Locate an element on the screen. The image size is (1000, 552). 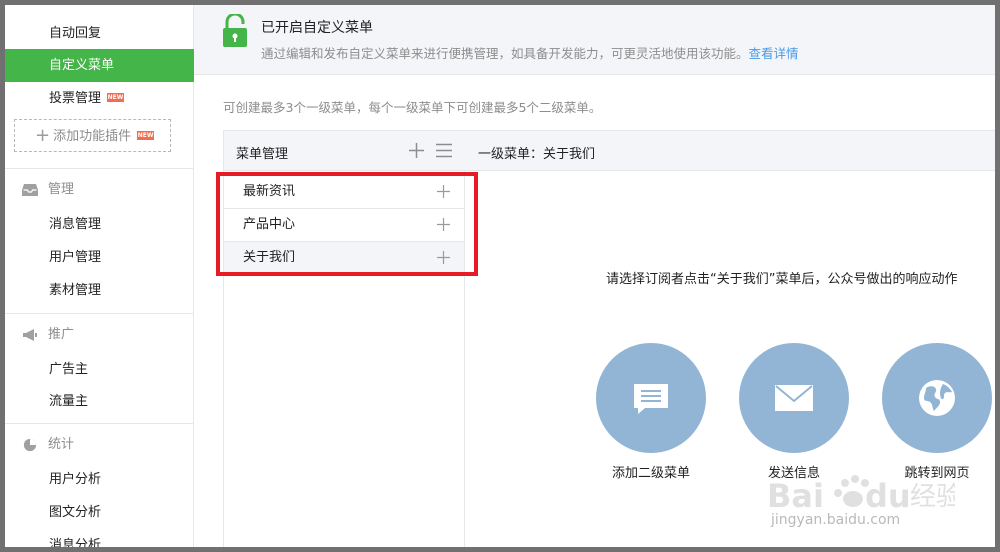
sidebar-item-auto-reply: 自动回复 is located at coordinates (99, 33).